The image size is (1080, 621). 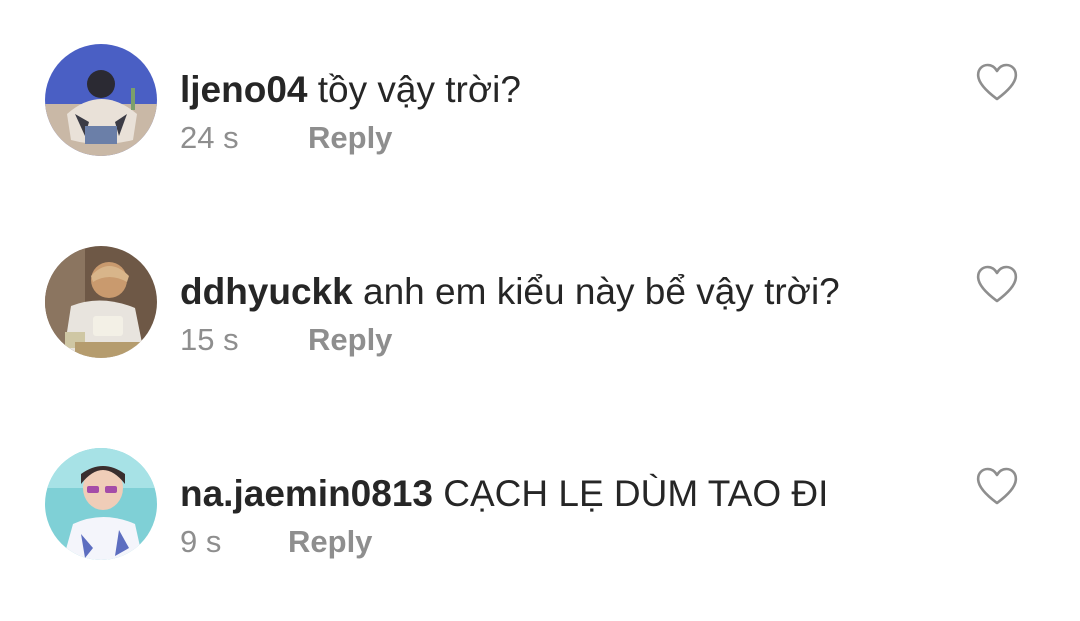 I want to click on comment-text-line: ljeno04 tồy vậy trời?, so click(x=350, y=90).